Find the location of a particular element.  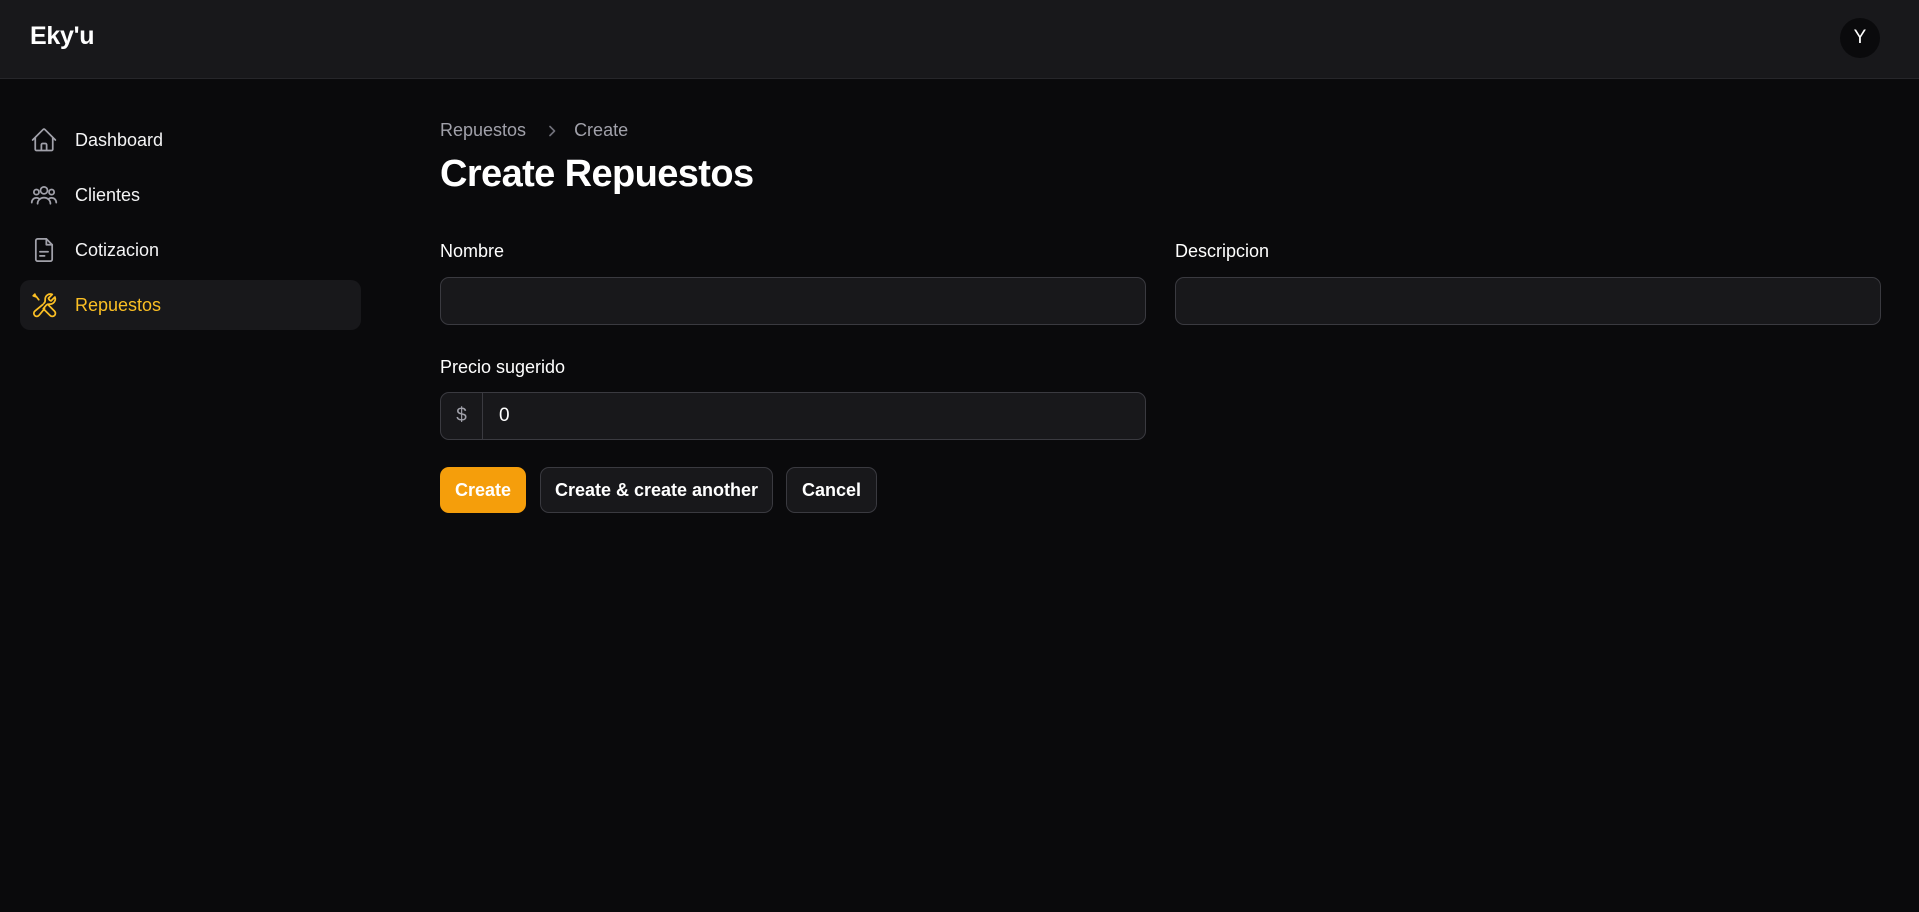

sidebar-item-label: Repuestos is located at coordinates (118, 304).